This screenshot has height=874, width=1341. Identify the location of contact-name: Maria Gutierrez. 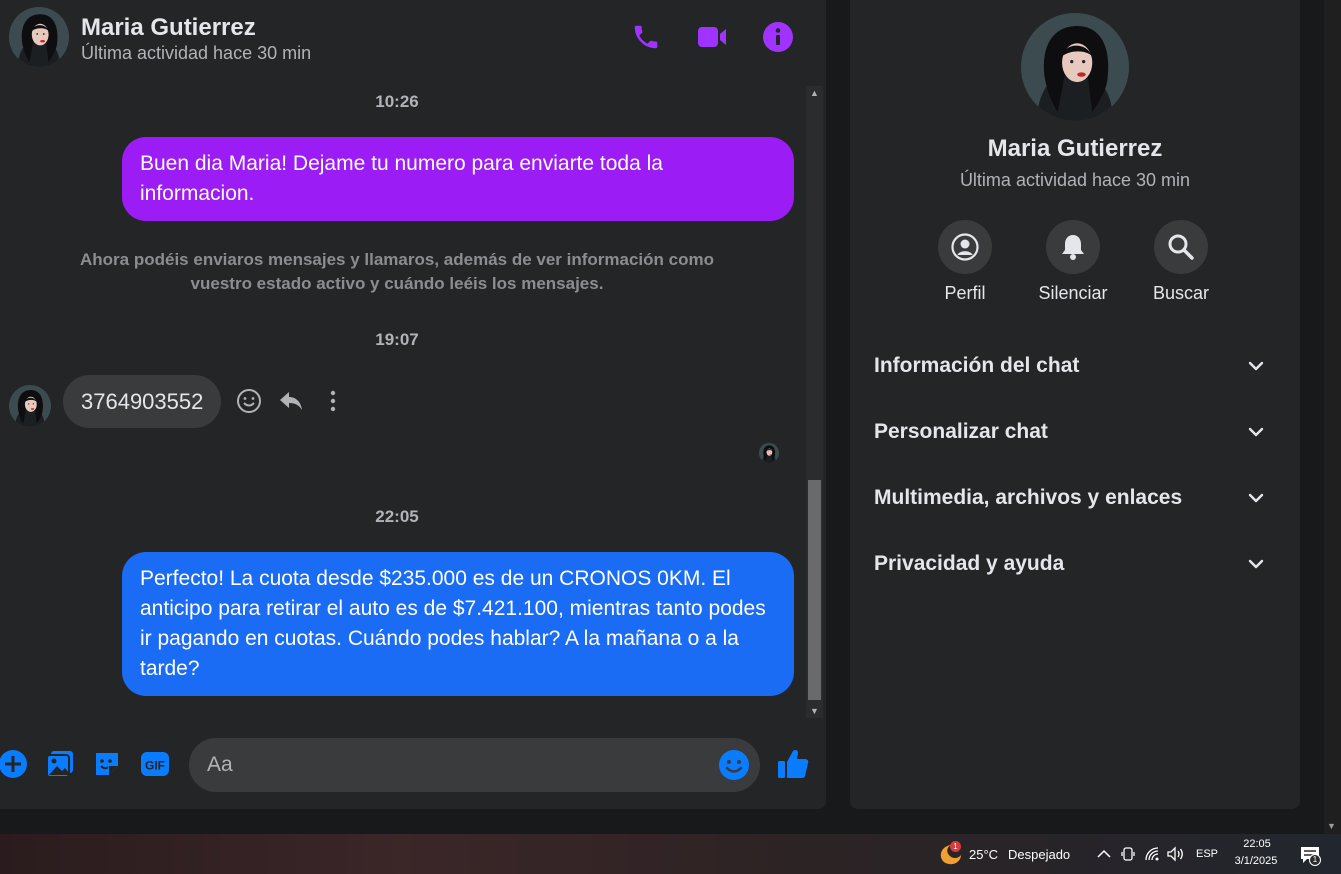
(168, 28).